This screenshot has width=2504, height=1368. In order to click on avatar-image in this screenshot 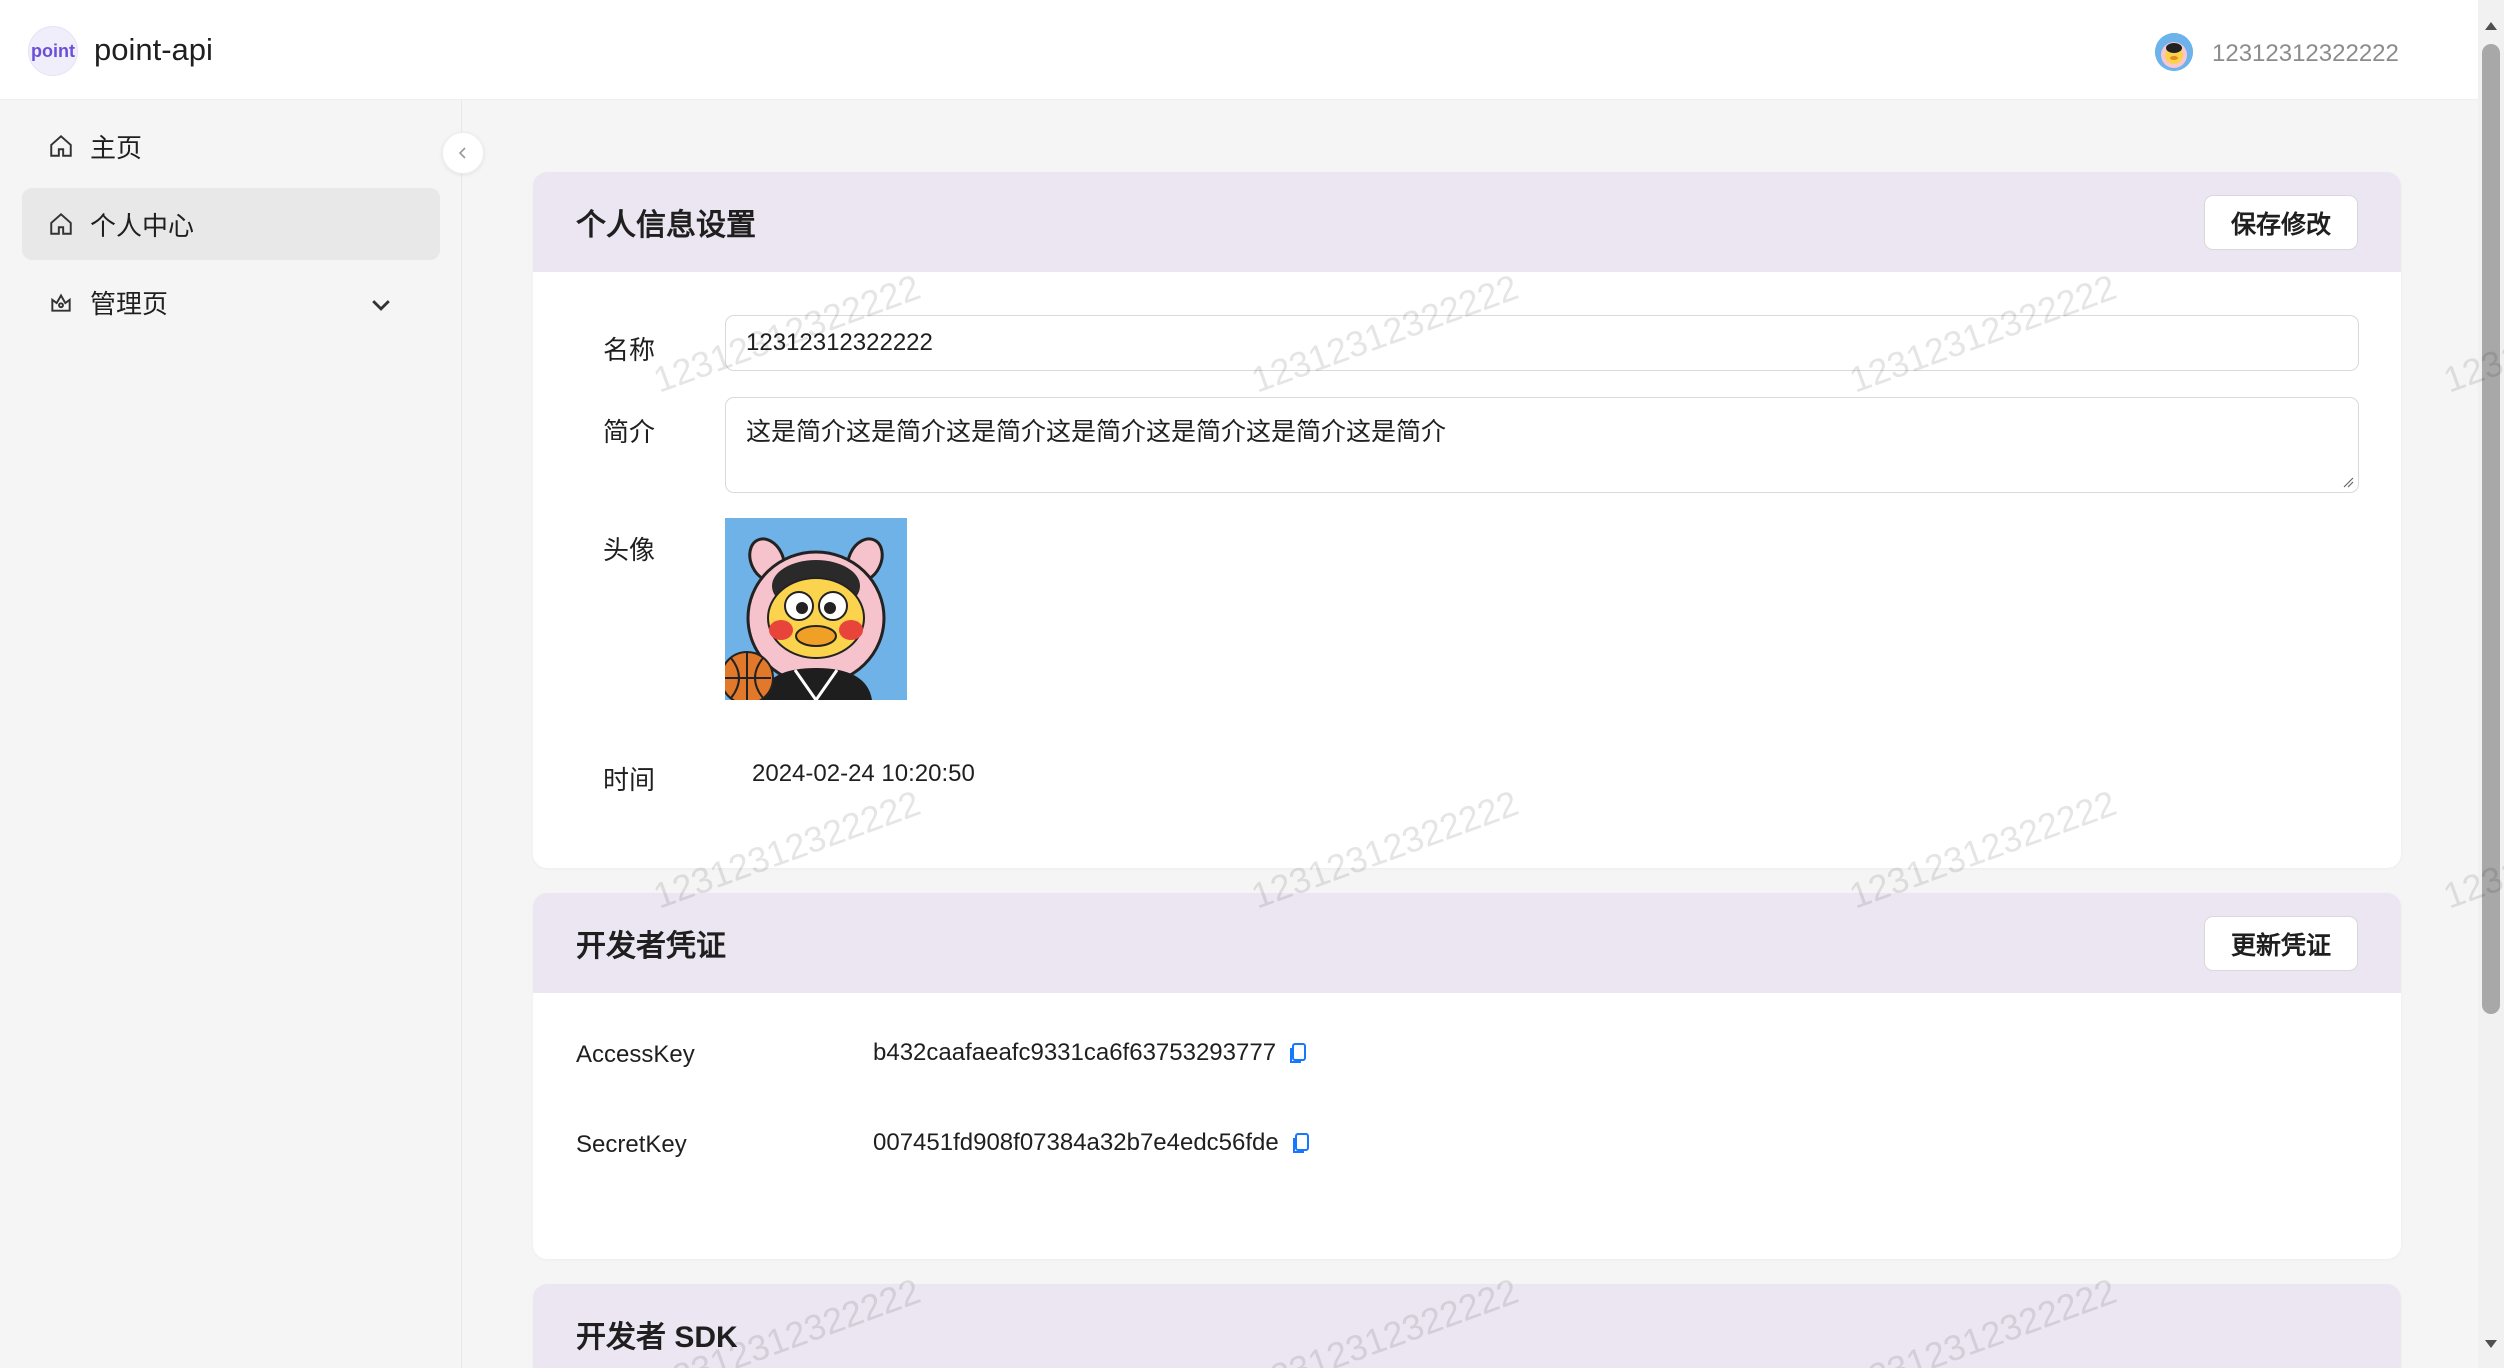, I will do `click(816, 609)`.